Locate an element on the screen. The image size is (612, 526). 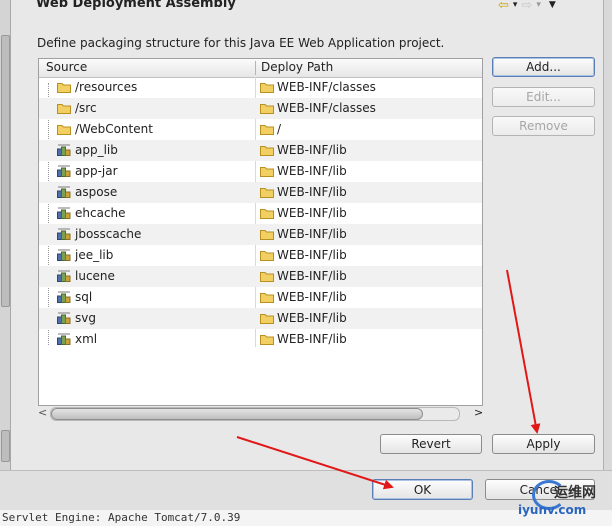
forward-arrow-icon: ⇨ is located at coordinates (526, 6).